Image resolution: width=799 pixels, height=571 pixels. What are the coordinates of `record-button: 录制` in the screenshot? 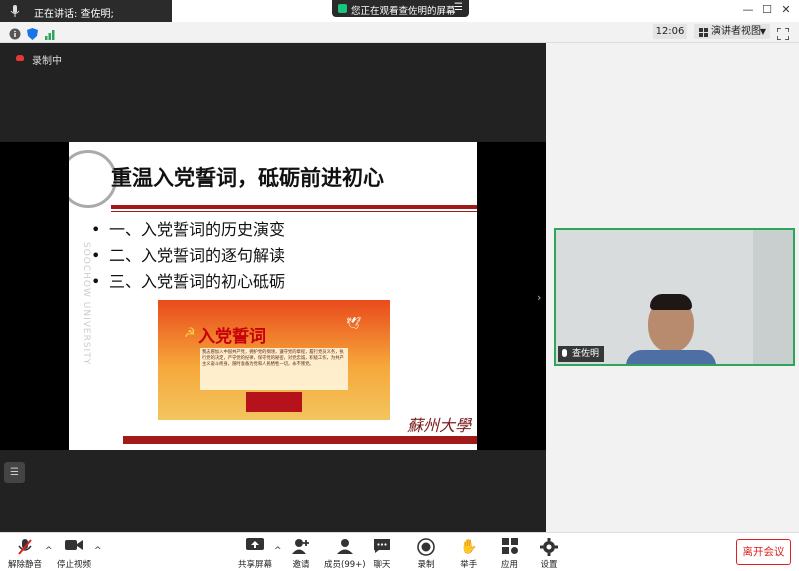 It's located at (426, 554).